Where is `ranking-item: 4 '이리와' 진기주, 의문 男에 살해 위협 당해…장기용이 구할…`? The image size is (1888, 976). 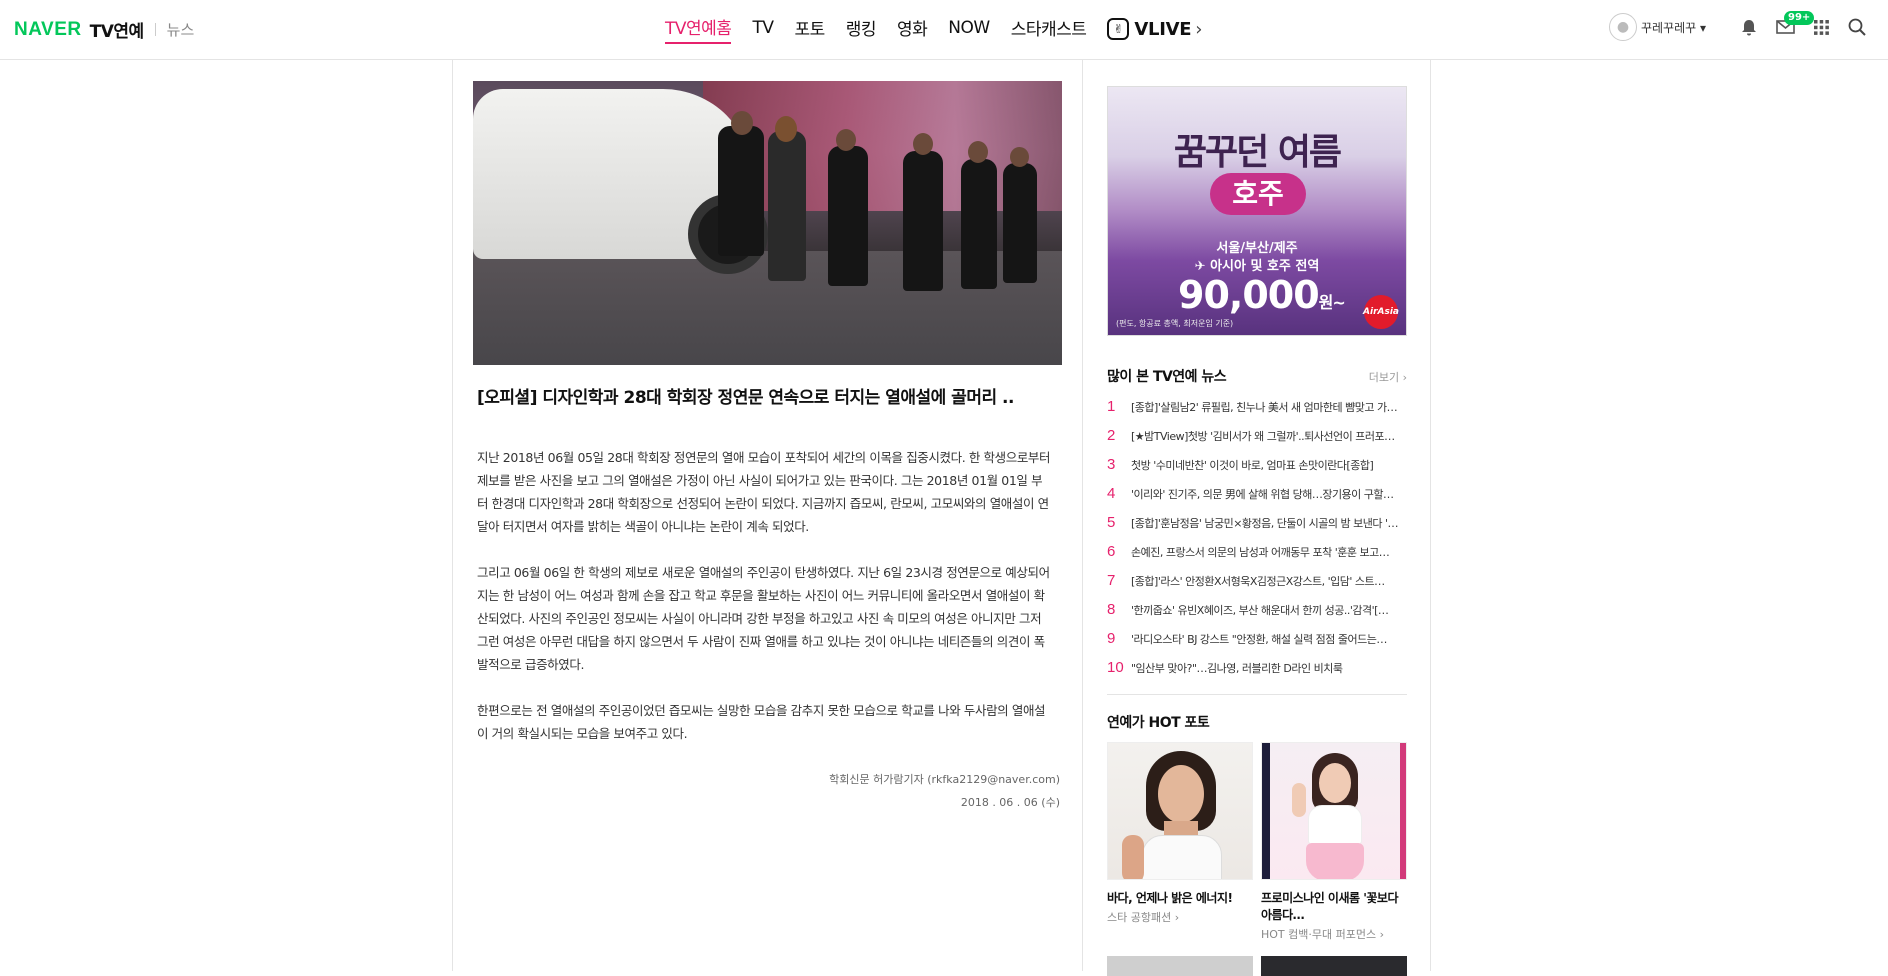 ranking-item: 4 '이리와' 진기주, 의문 男에 살해 위협 당해…장기용이 구할… is located at coordinates (1257, 493).